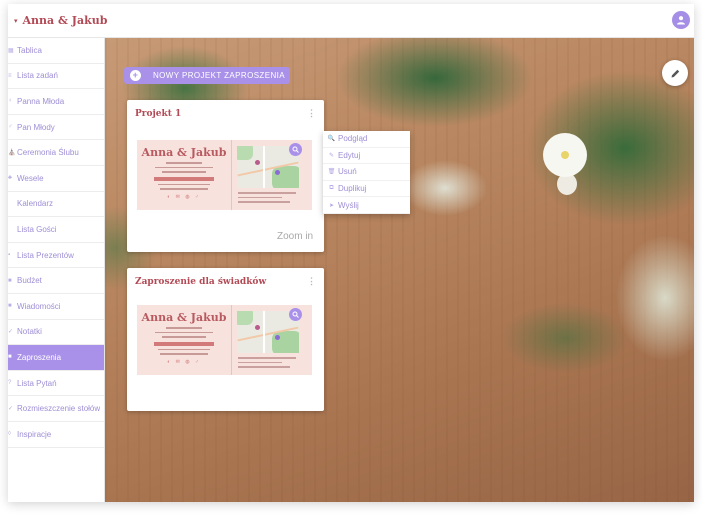  What do you see at coordinates (10, 383) in the screenshot?
I see `question-icon: ?` at bounding box center [10, 383].